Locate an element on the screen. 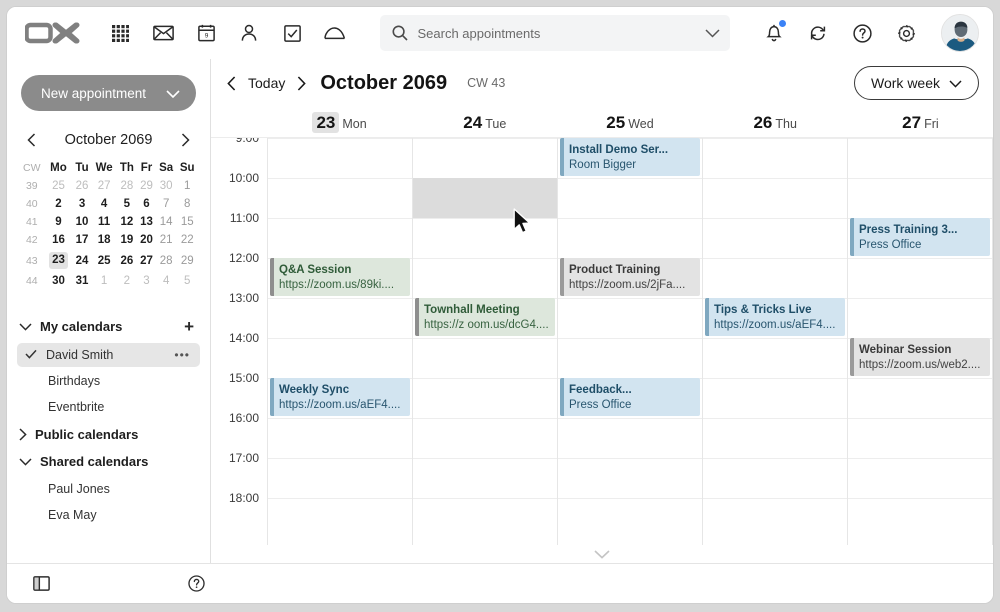 The width and height of the screenshot is (1000, 612). calendar-event: Press Training 3... Press Office is located at coordinates (920, 237).